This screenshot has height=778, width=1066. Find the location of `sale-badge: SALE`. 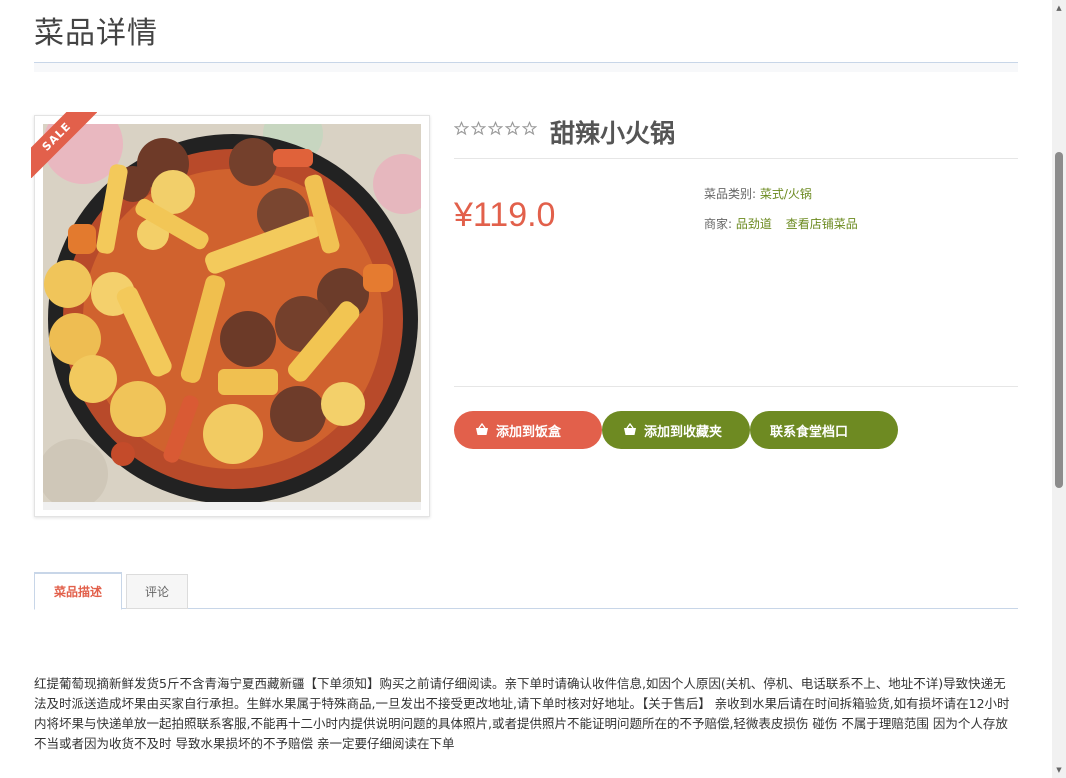

sale-badge: SALE is located at coordinates (64, 145).